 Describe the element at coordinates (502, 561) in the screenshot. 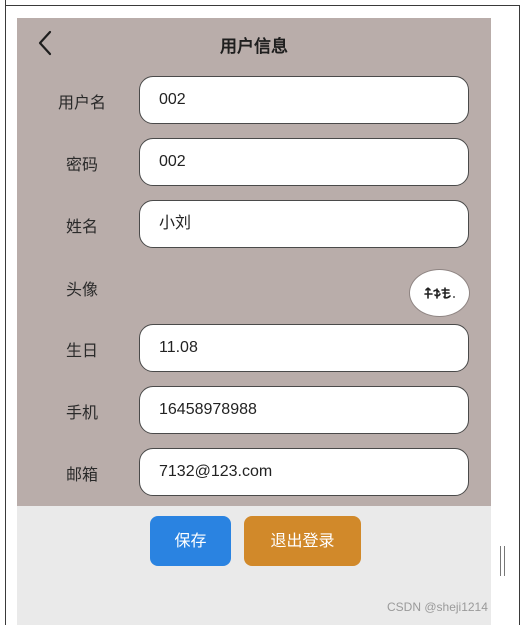

I see `scrollbar-handle` at that location.